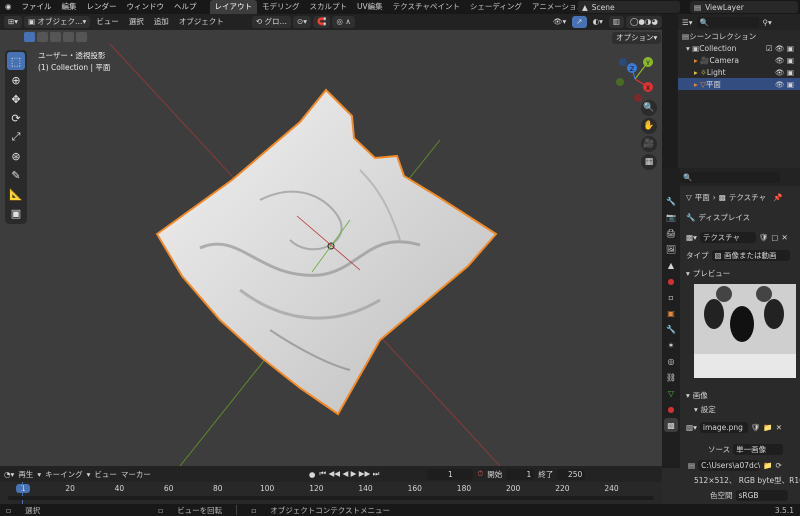 Image resolution: width=800 pixels, height=516 pixels. Describe the element at coordinates (25, 474) in the screenshot. I see `menu-playback: 再生` at that location.